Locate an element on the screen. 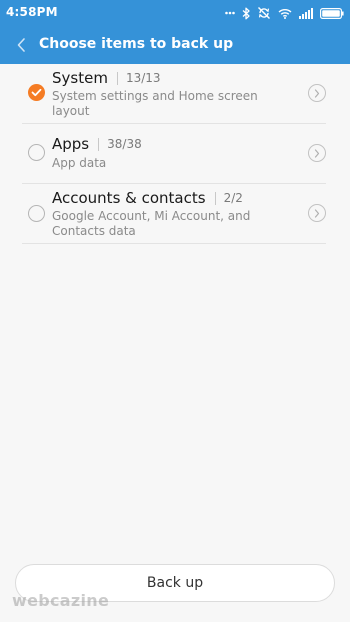  signal-icon is located at coordinates (306, 13).